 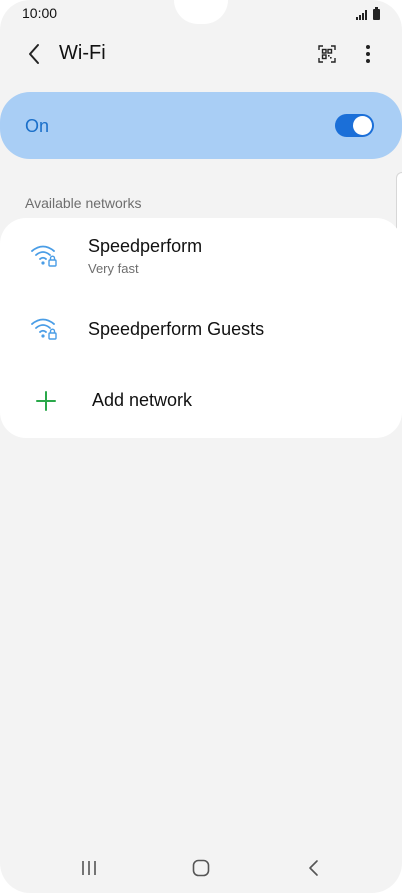 I want to click on wifi-toggle, so click(x=354, y=125).